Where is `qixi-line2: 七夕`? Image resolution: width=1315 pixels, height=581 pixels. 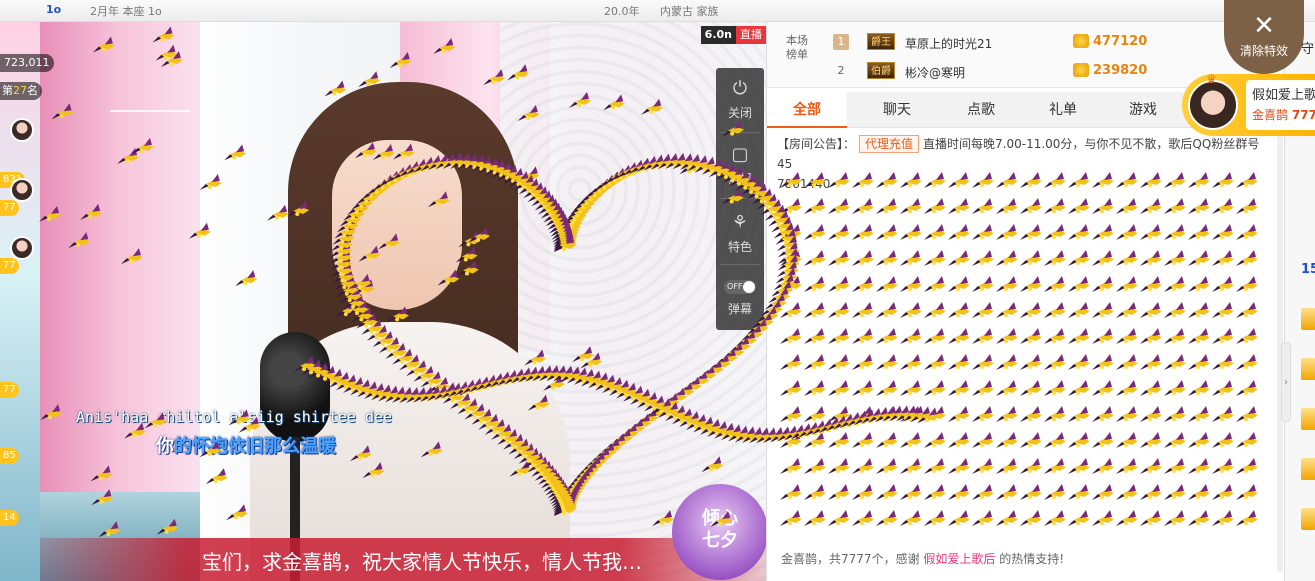
qixi-line2: 七夕 is located at coordinates (720, 540).